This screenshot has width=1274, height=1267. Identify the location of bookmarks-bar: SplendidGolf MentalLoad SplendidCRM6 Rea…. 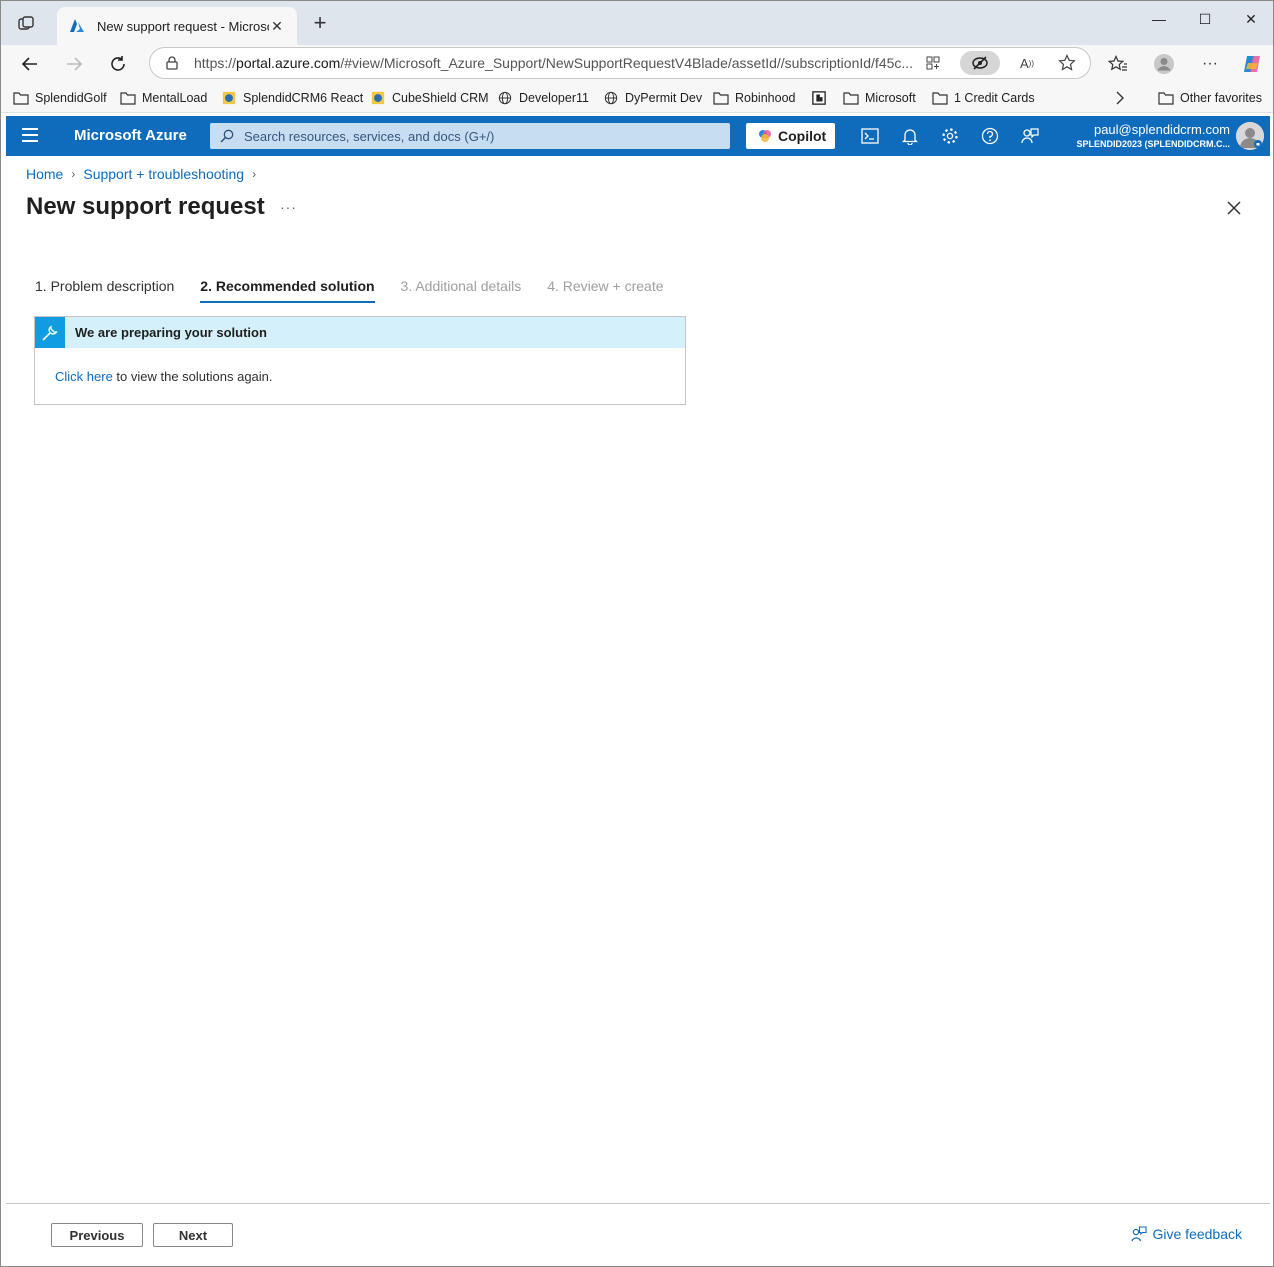
(637, 98).